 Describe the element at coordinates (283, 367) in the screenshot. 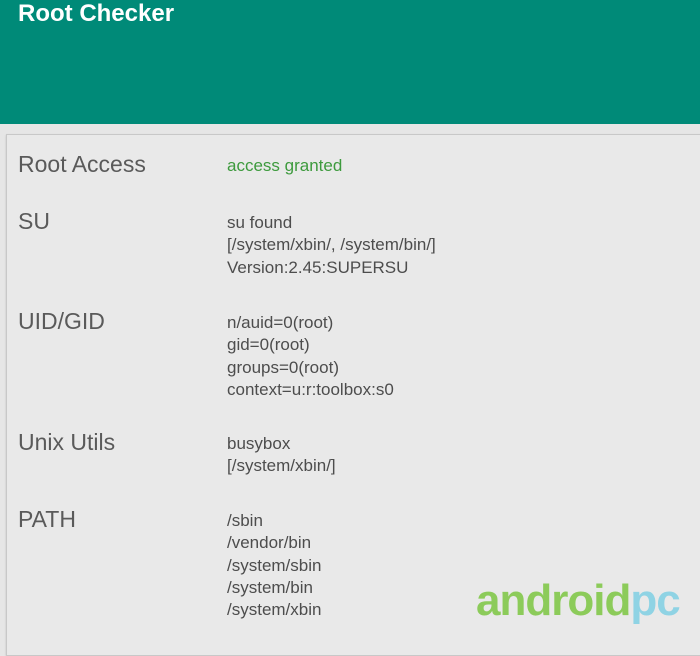

I see `uid-gid-value-line: groups=0(root)` at that location.